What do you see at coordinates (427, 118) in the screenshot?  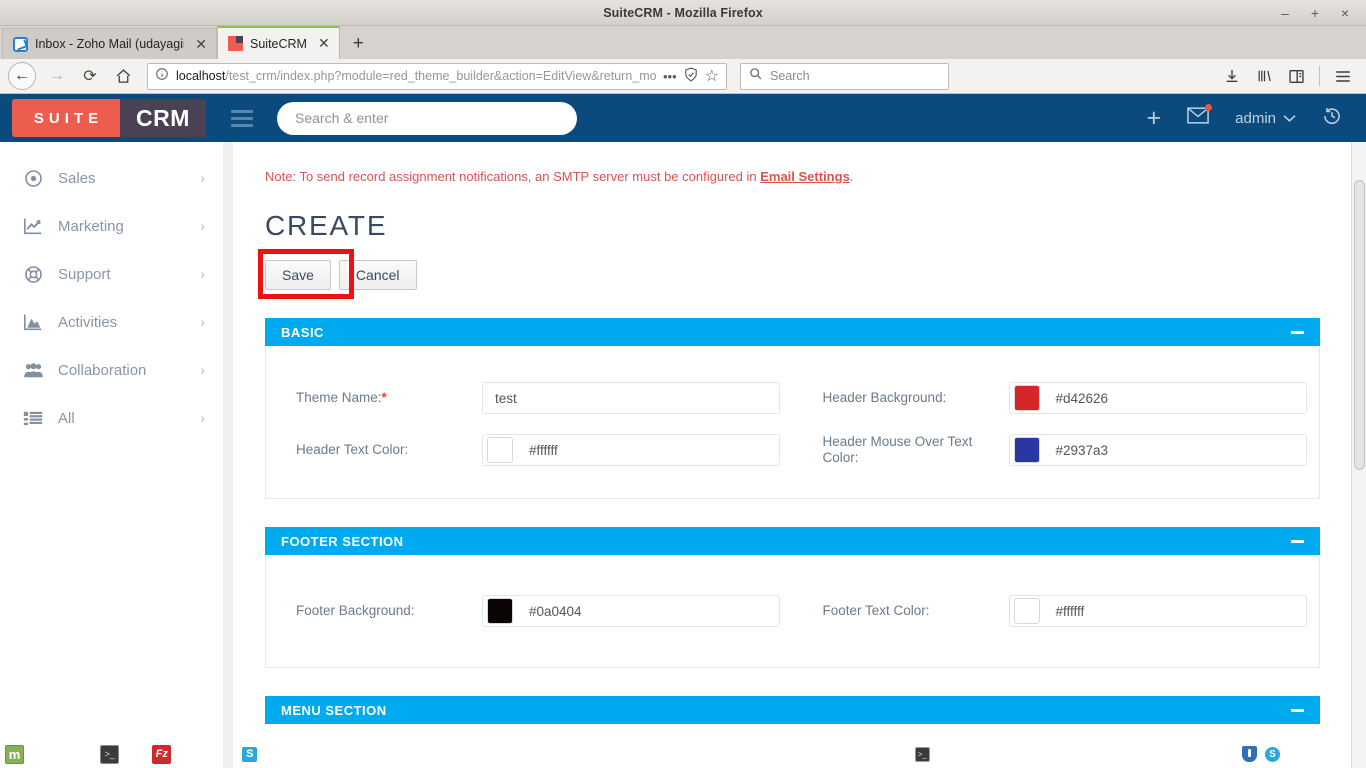 I see `crm-search-input: Search & enter` at bounding box center [427, 118].